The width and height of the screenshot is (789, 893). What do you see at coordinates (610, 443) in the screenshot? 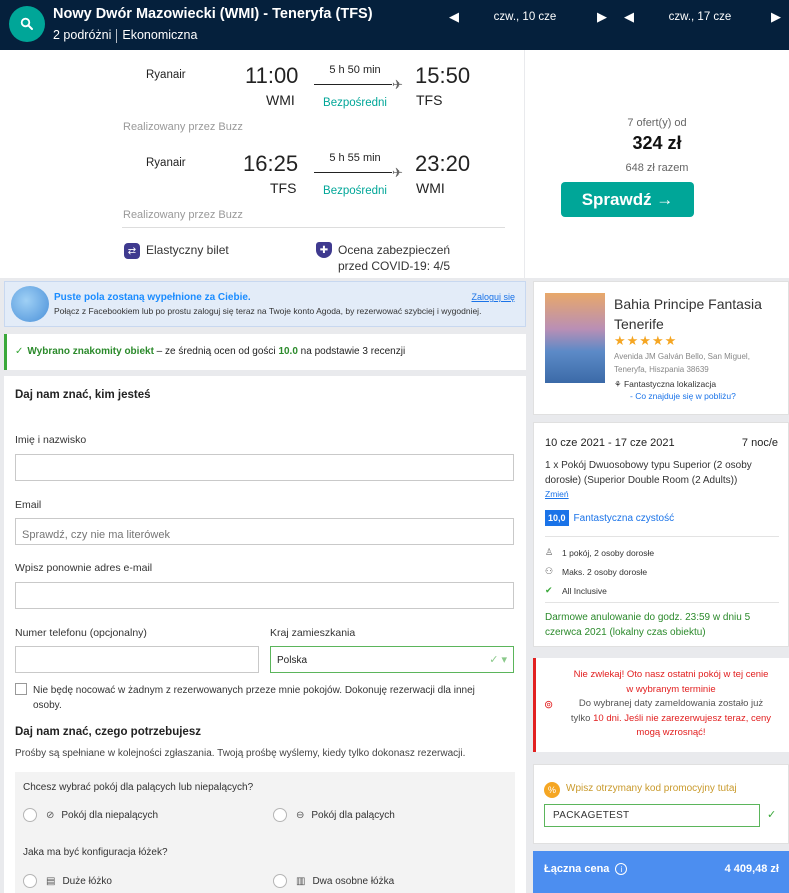
I see `stay-dates: 10 cze 2021 - 17 cze 2021` at bounding box center [610, 443].